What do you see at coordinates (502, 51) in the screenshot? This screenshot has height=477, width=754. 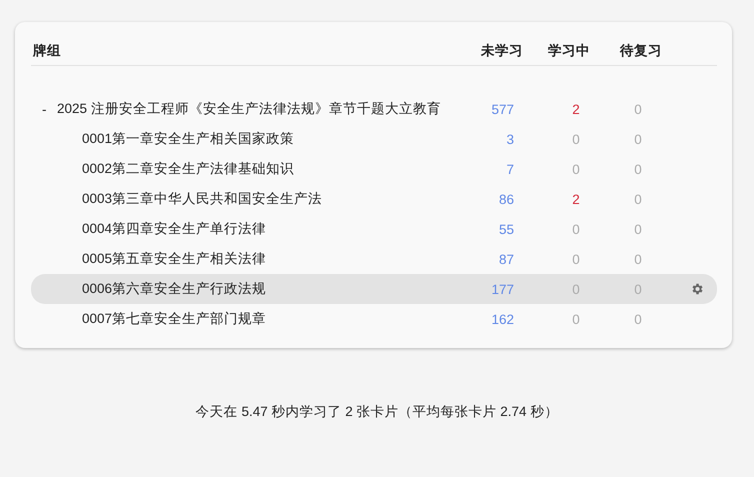 I see `column-header: 未学习` at bounding box center [502, 51].